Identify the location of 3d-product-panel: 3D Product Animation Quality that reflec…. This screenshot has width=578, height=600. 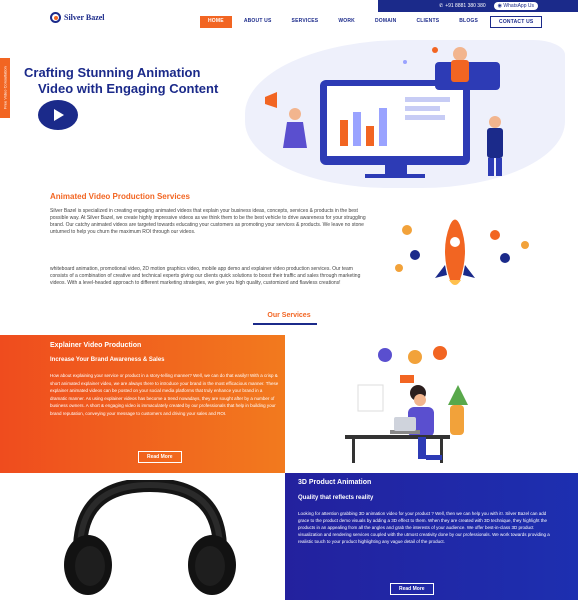
(431, 536).